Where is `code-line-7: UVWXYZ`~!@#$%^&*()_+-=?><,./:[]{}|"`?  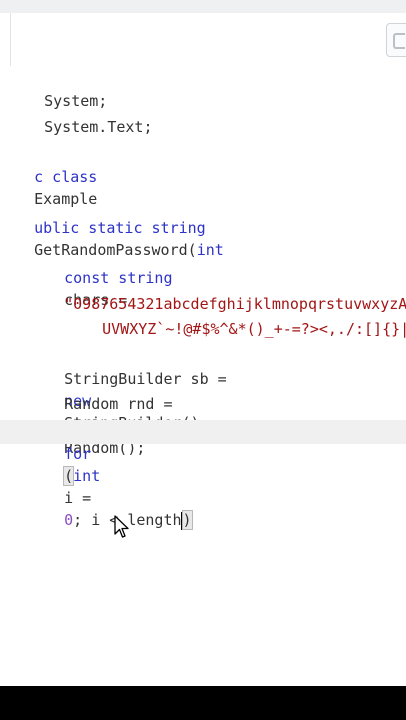
code-line-7: UVWXYZ`~!@#$%^&*()_+-=?><,./:[]{}|" is located at coordinates (236, 317).